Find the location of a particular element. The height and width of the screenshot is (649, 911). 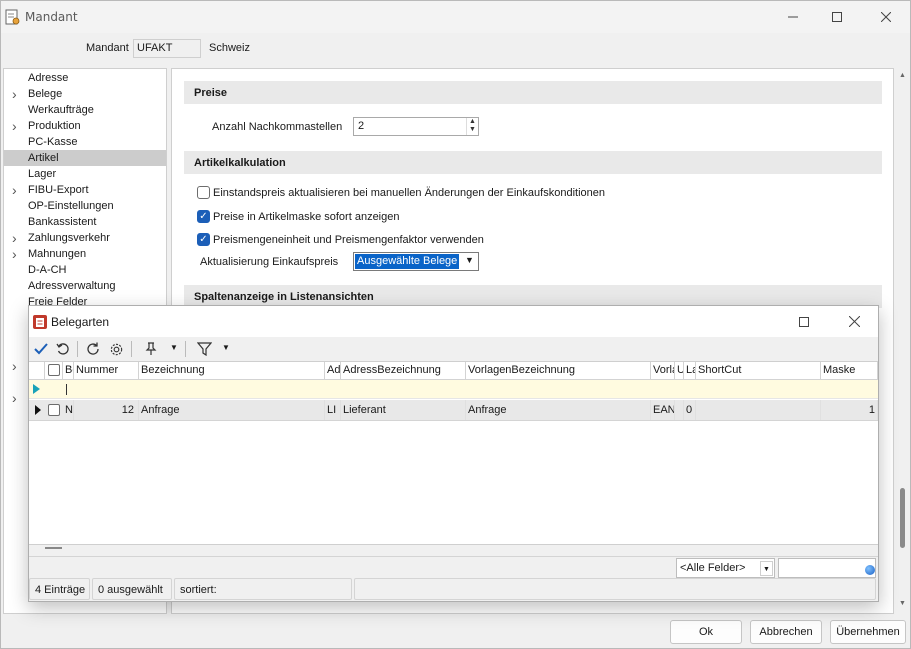

sidebar-item: › FIBU-Export is located at coordinates (85, 190).